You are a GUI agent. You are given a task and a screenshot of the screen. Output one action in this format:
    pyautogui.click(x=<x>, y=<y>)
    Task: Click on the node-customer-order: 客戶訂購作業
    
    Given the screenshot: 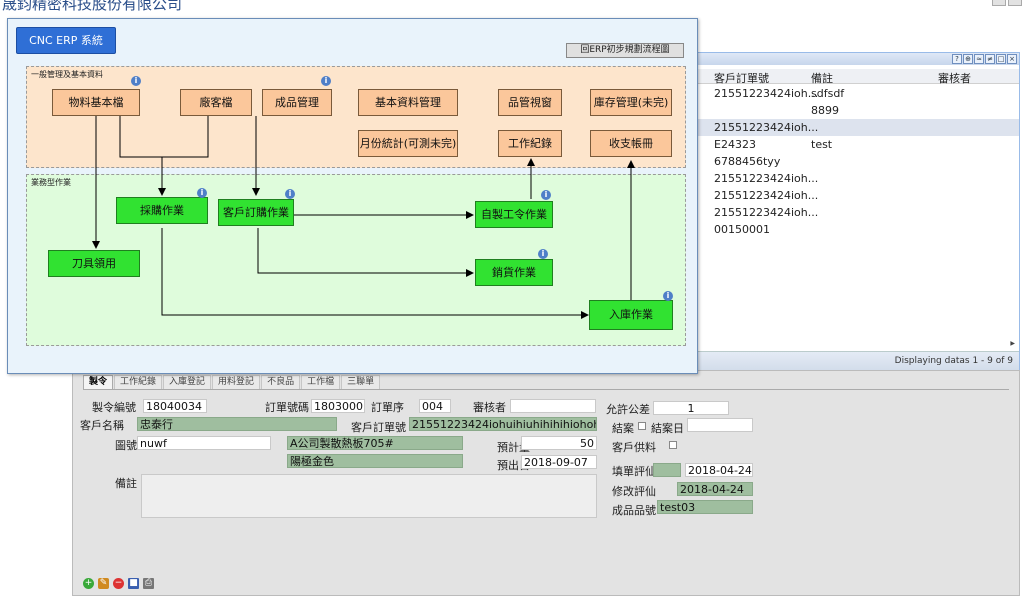 What is the action you would take?
    pyautogui.click(x=256, y=212)
    